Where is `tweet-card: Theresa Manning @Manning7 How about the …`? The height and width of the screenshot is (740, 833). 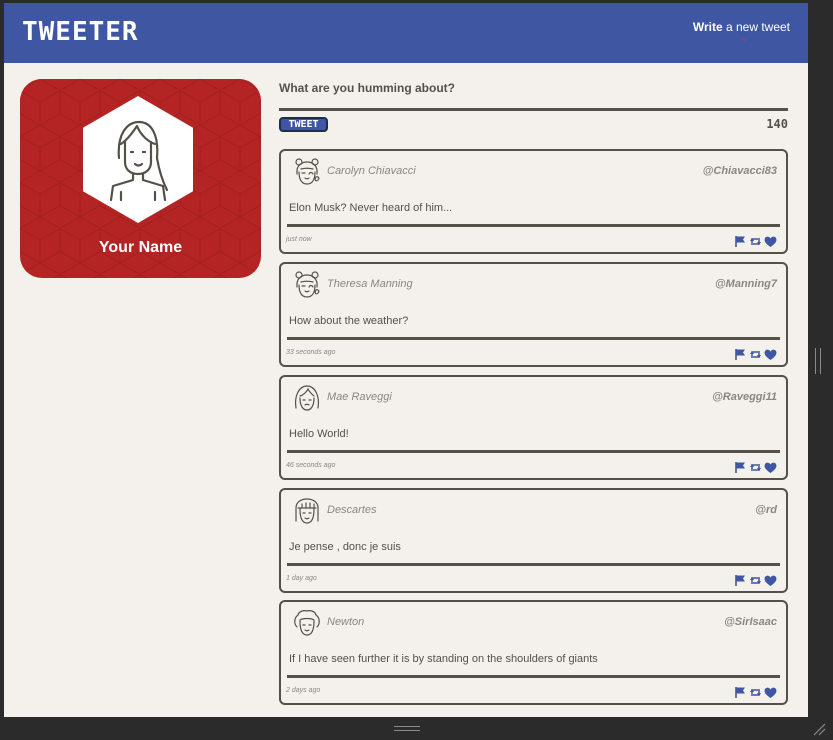
tweet-card: Theresa Manning @Manning7 How about the … is located at coordinates (533, 314).